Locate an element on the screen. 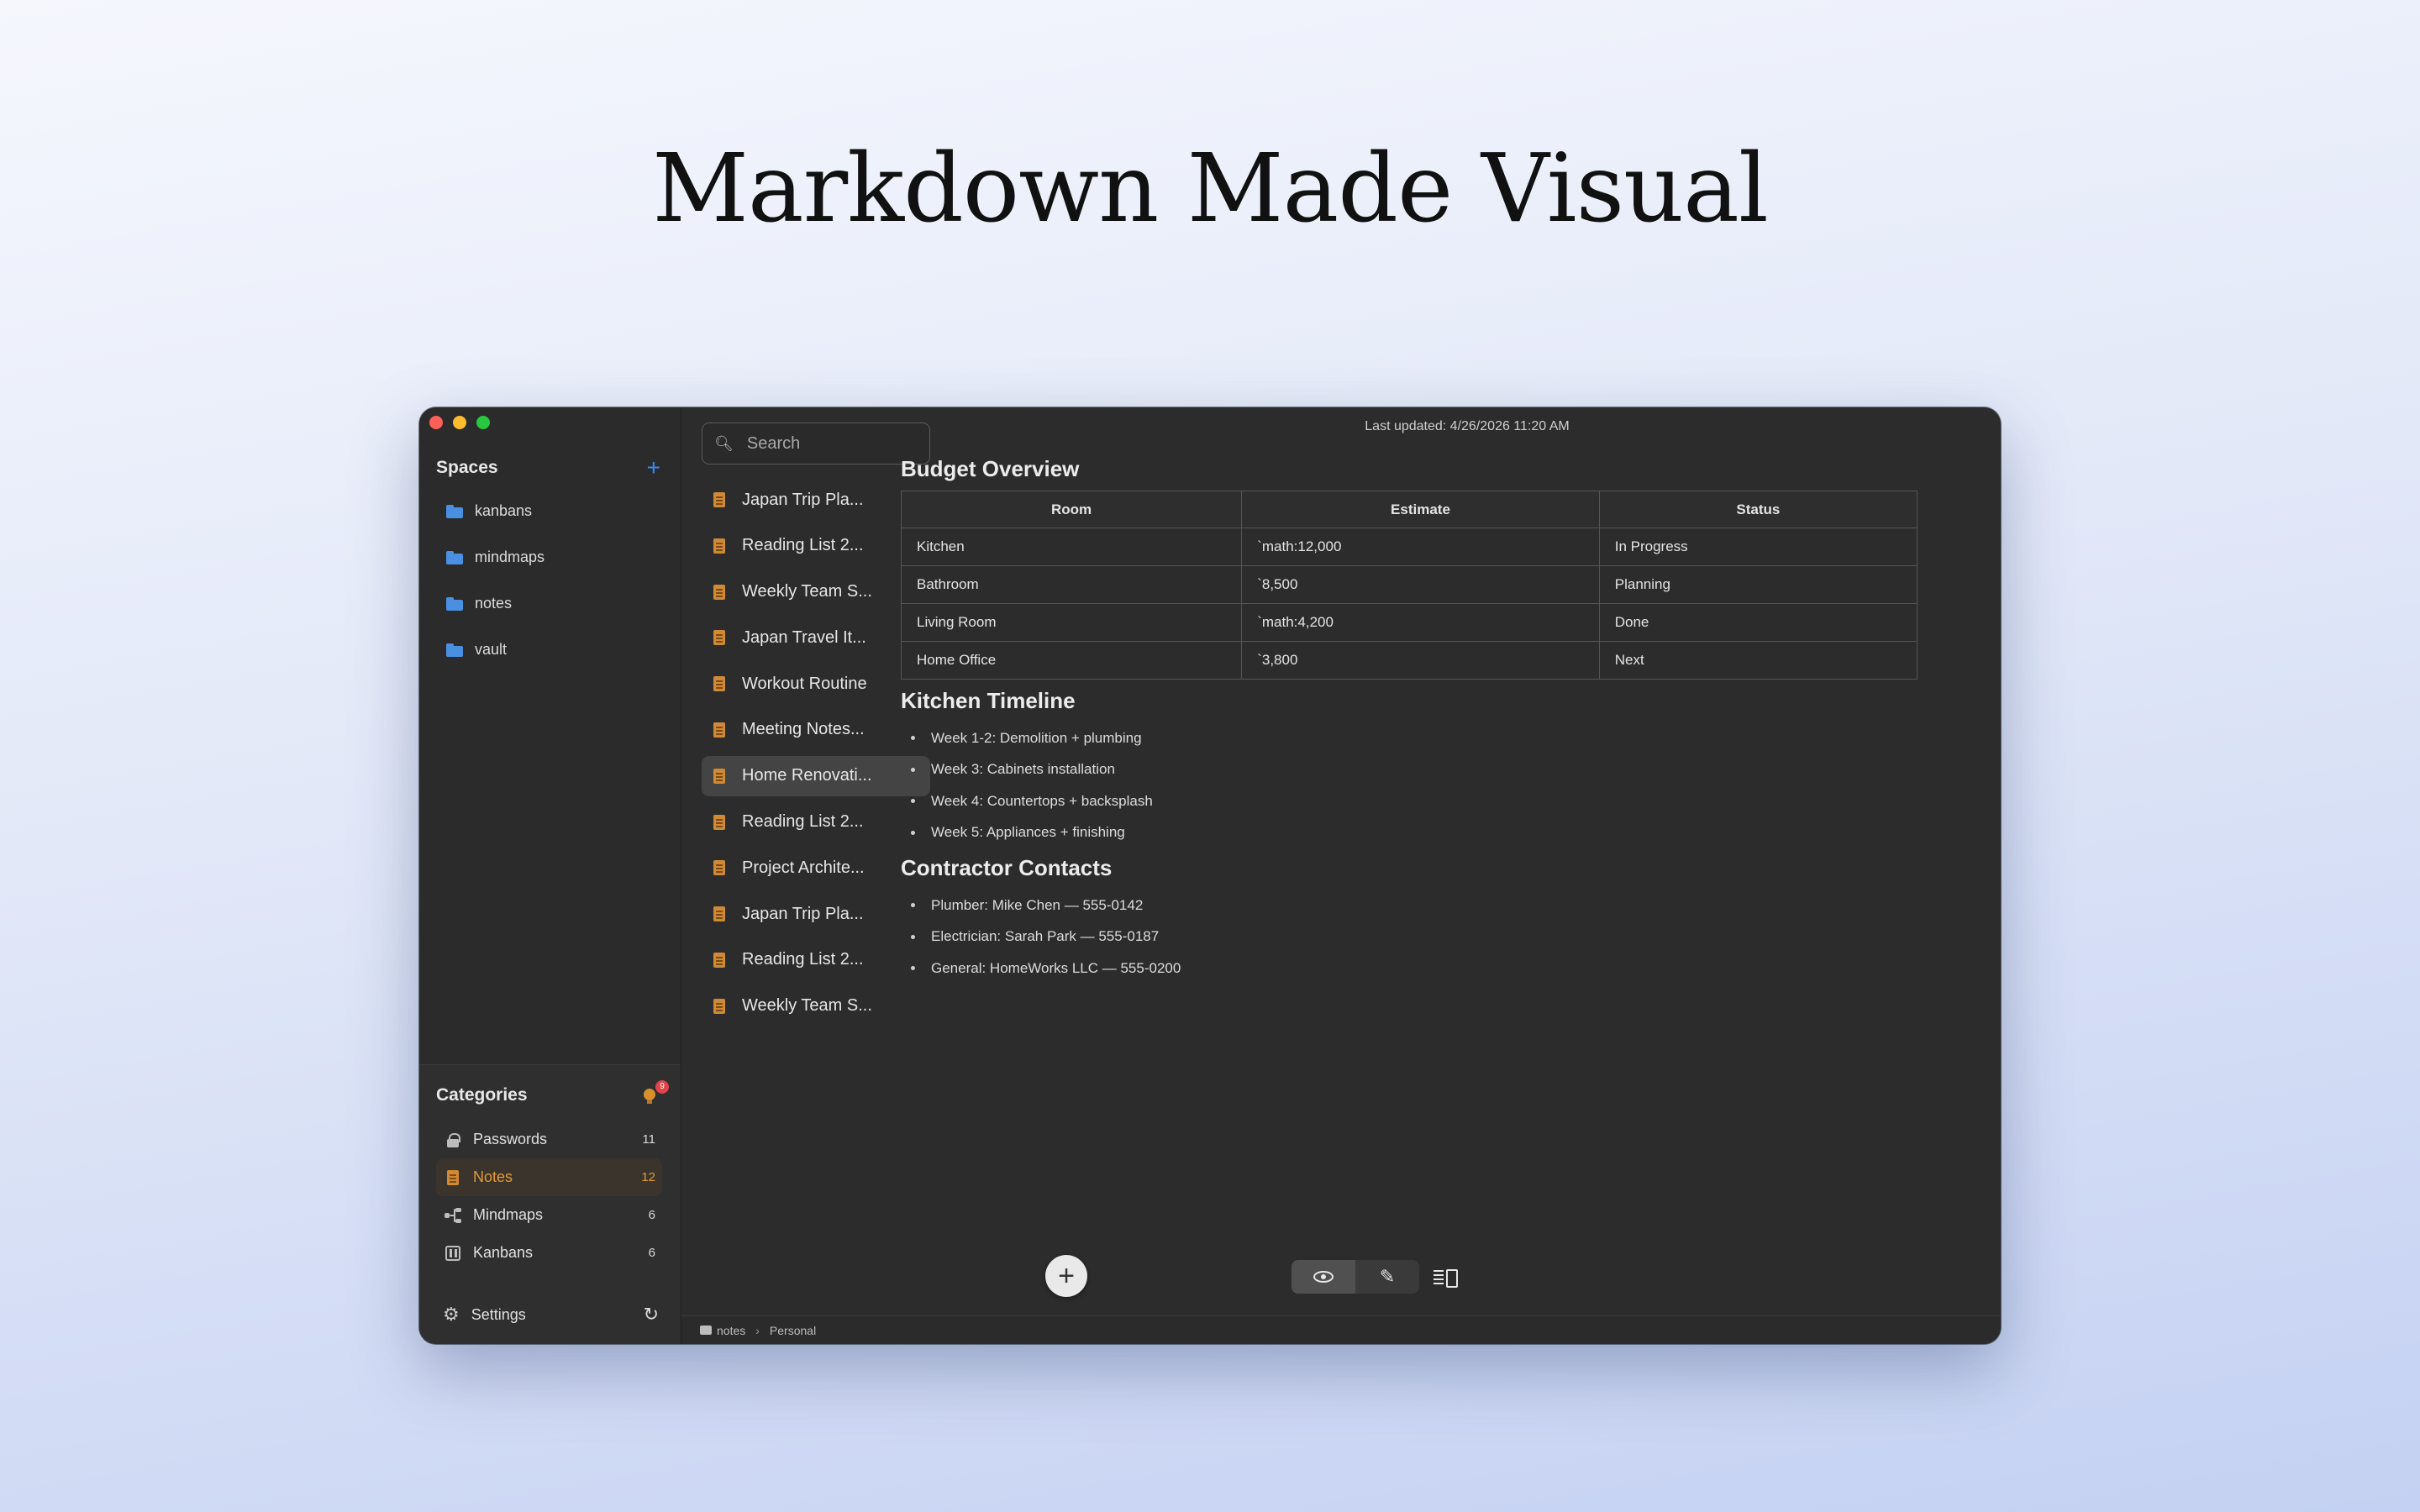 Image resolution: width=2420 pixels, height=1512 pixels. settings-row: ⚙ Settings ↻ is located at coordinates (551, 1315).